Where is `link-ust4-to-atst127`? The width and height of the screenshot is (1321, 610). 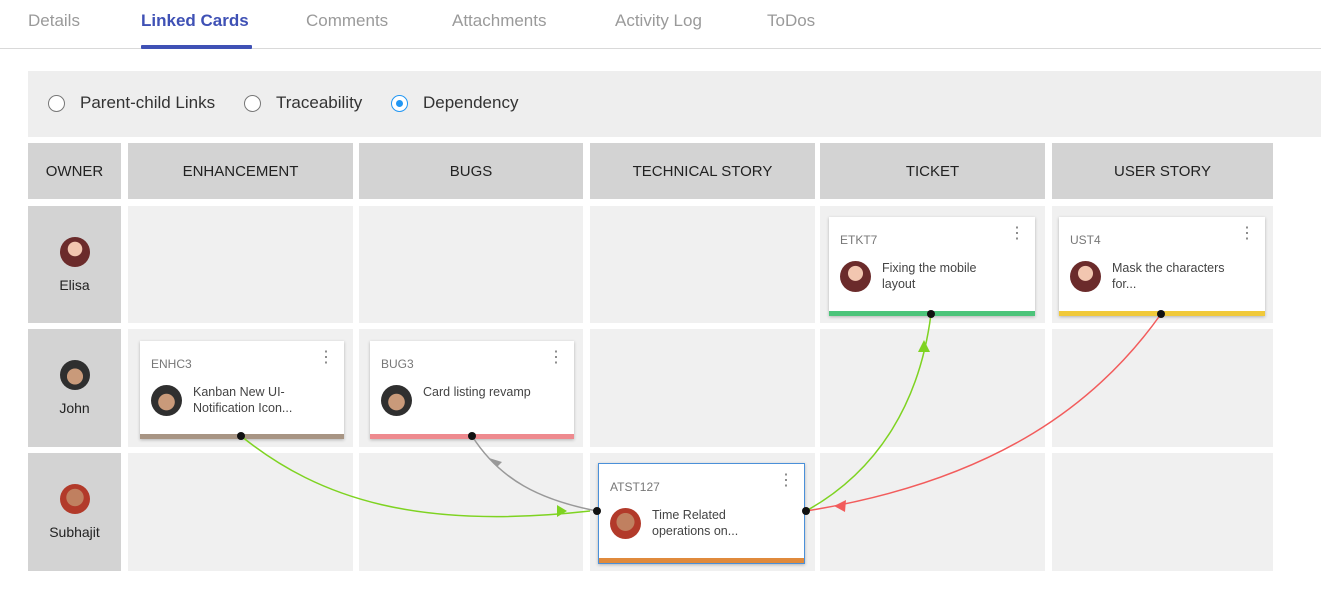 link-ust4-to-atst127 is located at coordinates (983, 412).